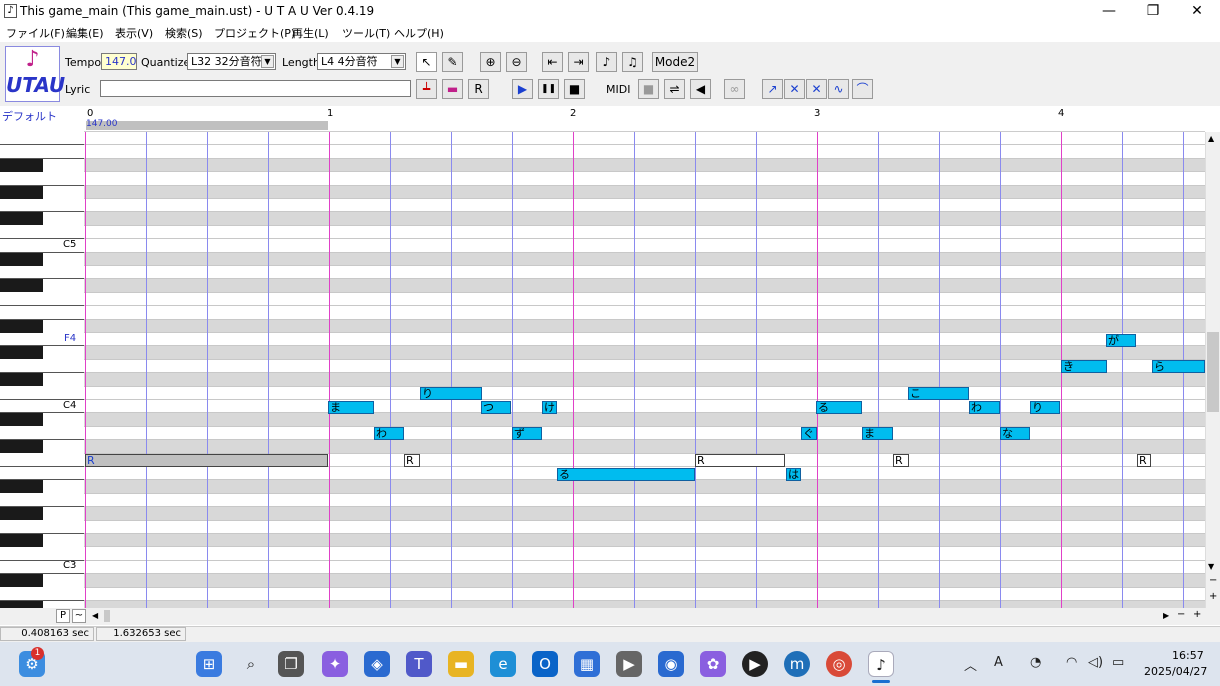  I want to click on menu-project: プロジェクト(P), so click(254, 33).